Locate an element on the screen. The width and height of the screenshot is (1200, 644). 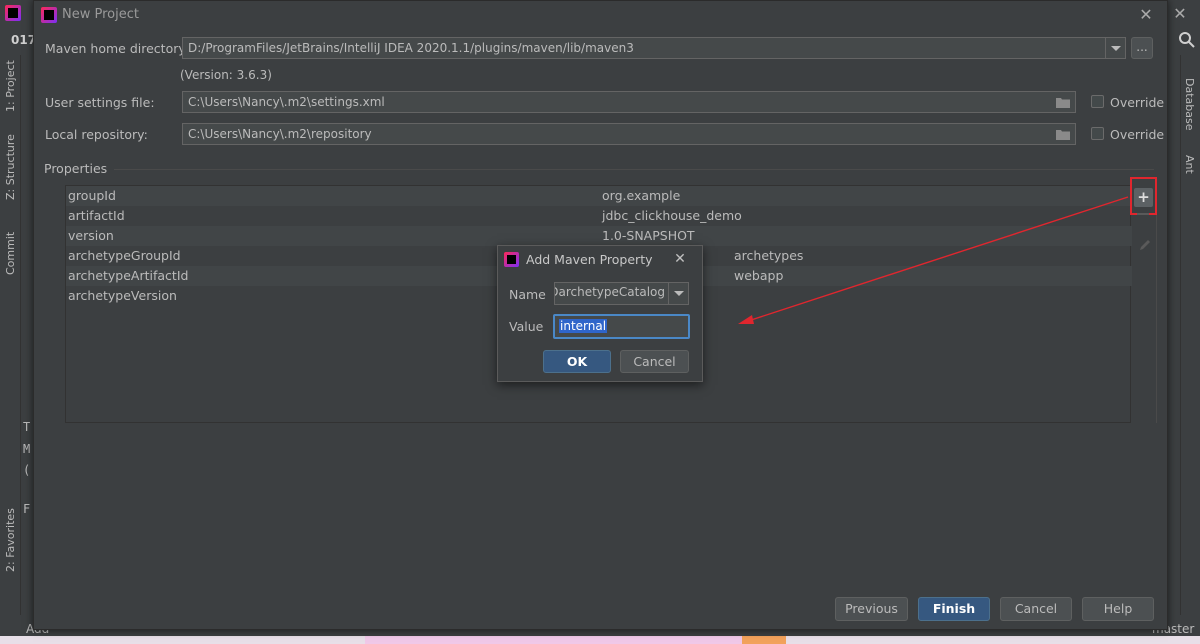
previous-button: Previous is located at coordinates (871, 609).